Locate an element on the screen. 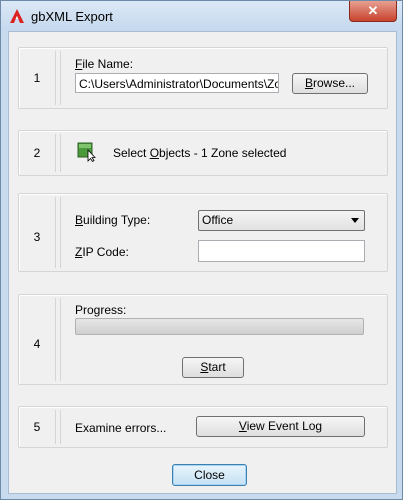 The image size is (403, 500). step-number: 2 is located at coordinates (37, 153).